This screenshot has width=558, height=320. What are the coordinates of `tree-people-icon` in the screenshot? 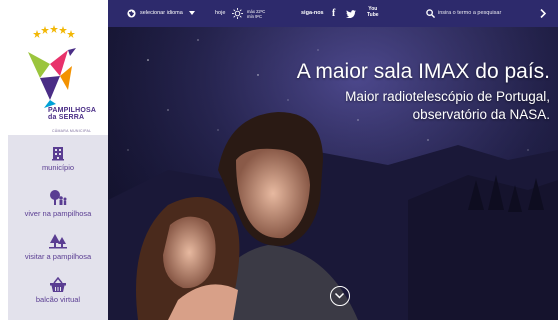 It's located at (58, 197).